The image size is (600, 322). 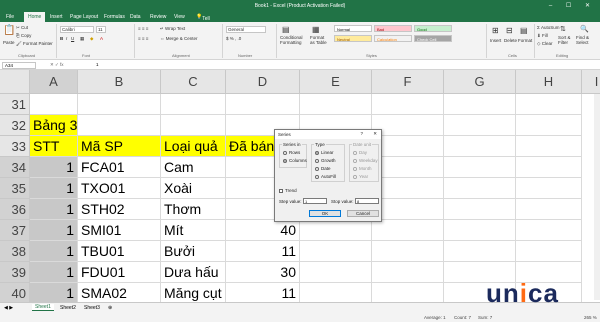 I want to click on cell-h38, so click(x=549, y=251).